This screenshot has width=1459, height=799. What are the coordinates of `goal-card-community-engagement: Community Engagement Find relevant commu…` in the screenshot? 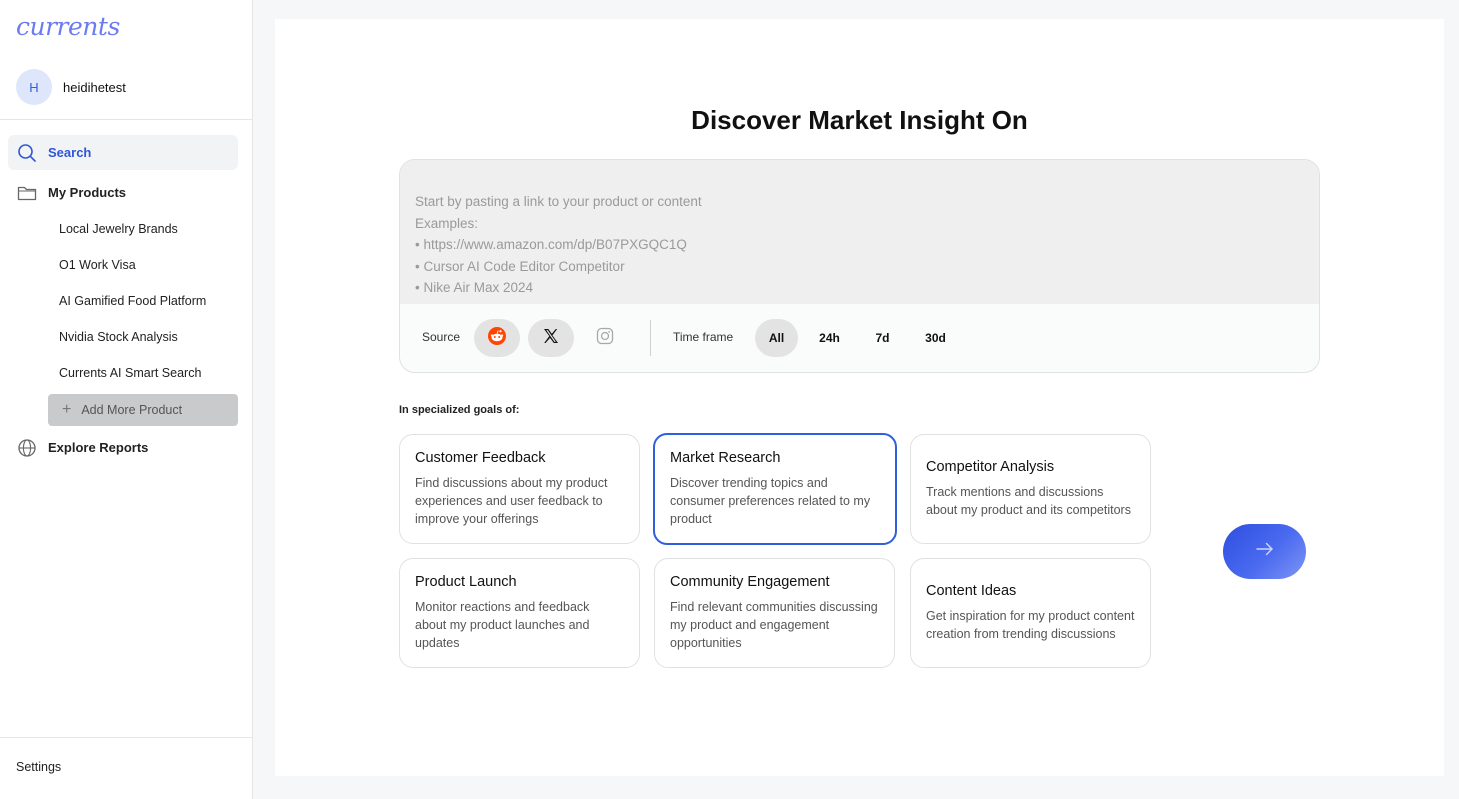 It's located at (774, 613).